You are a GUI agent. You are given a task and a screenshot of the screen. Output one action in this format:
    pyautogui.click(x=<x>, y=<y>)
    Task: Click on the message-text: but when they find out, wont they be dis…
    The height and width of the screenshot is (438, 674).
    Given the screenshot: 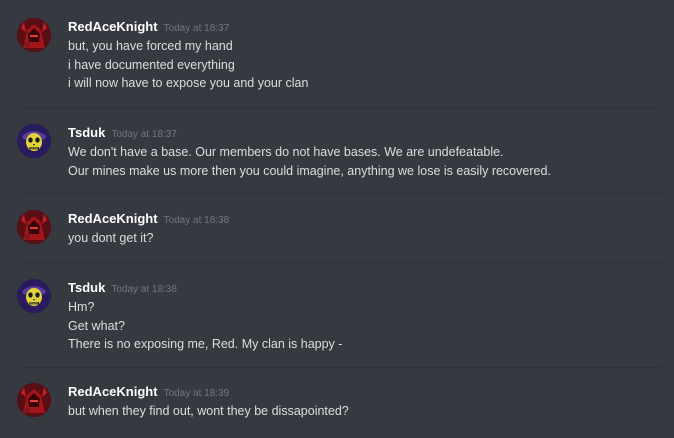 What is the action you would take?
    pyautogui.click(x=208, y=411)
    